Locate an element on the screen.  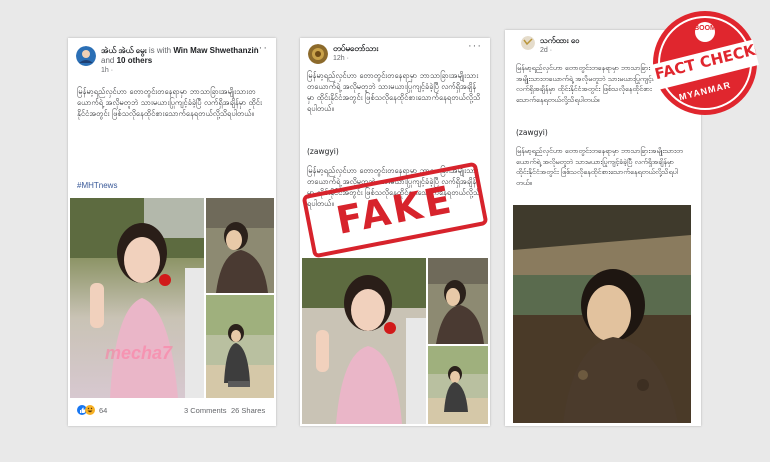
post-time: 2d · is located at coordinates (560, 50).